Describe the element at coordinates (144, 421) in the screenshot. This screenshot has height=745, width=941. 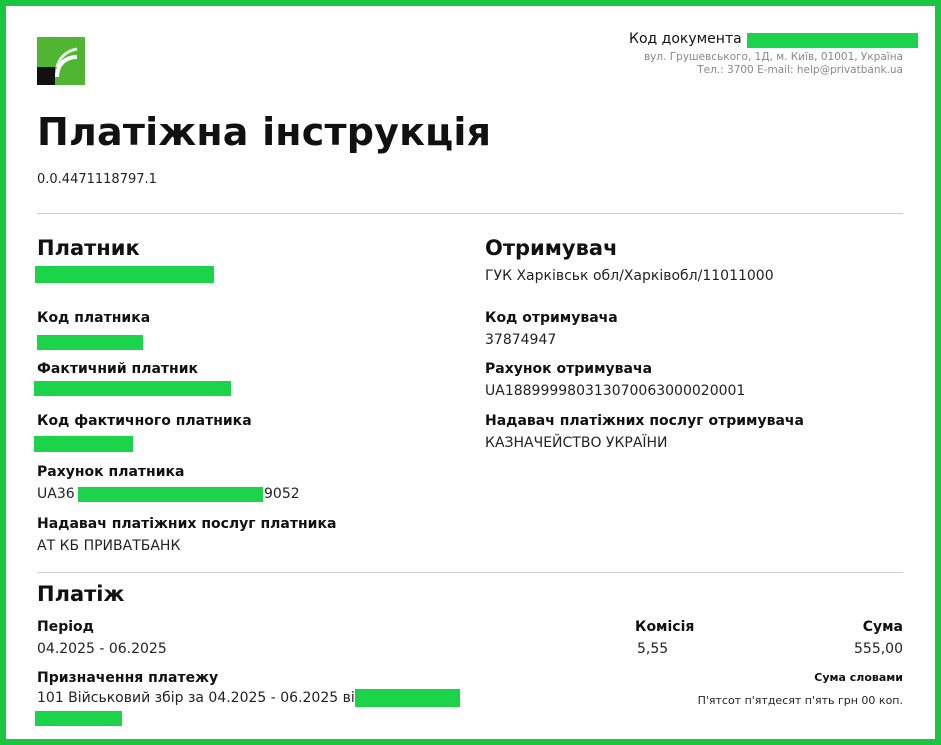
I see `actual-payer-code-label: Код фактичного платника` at that location.